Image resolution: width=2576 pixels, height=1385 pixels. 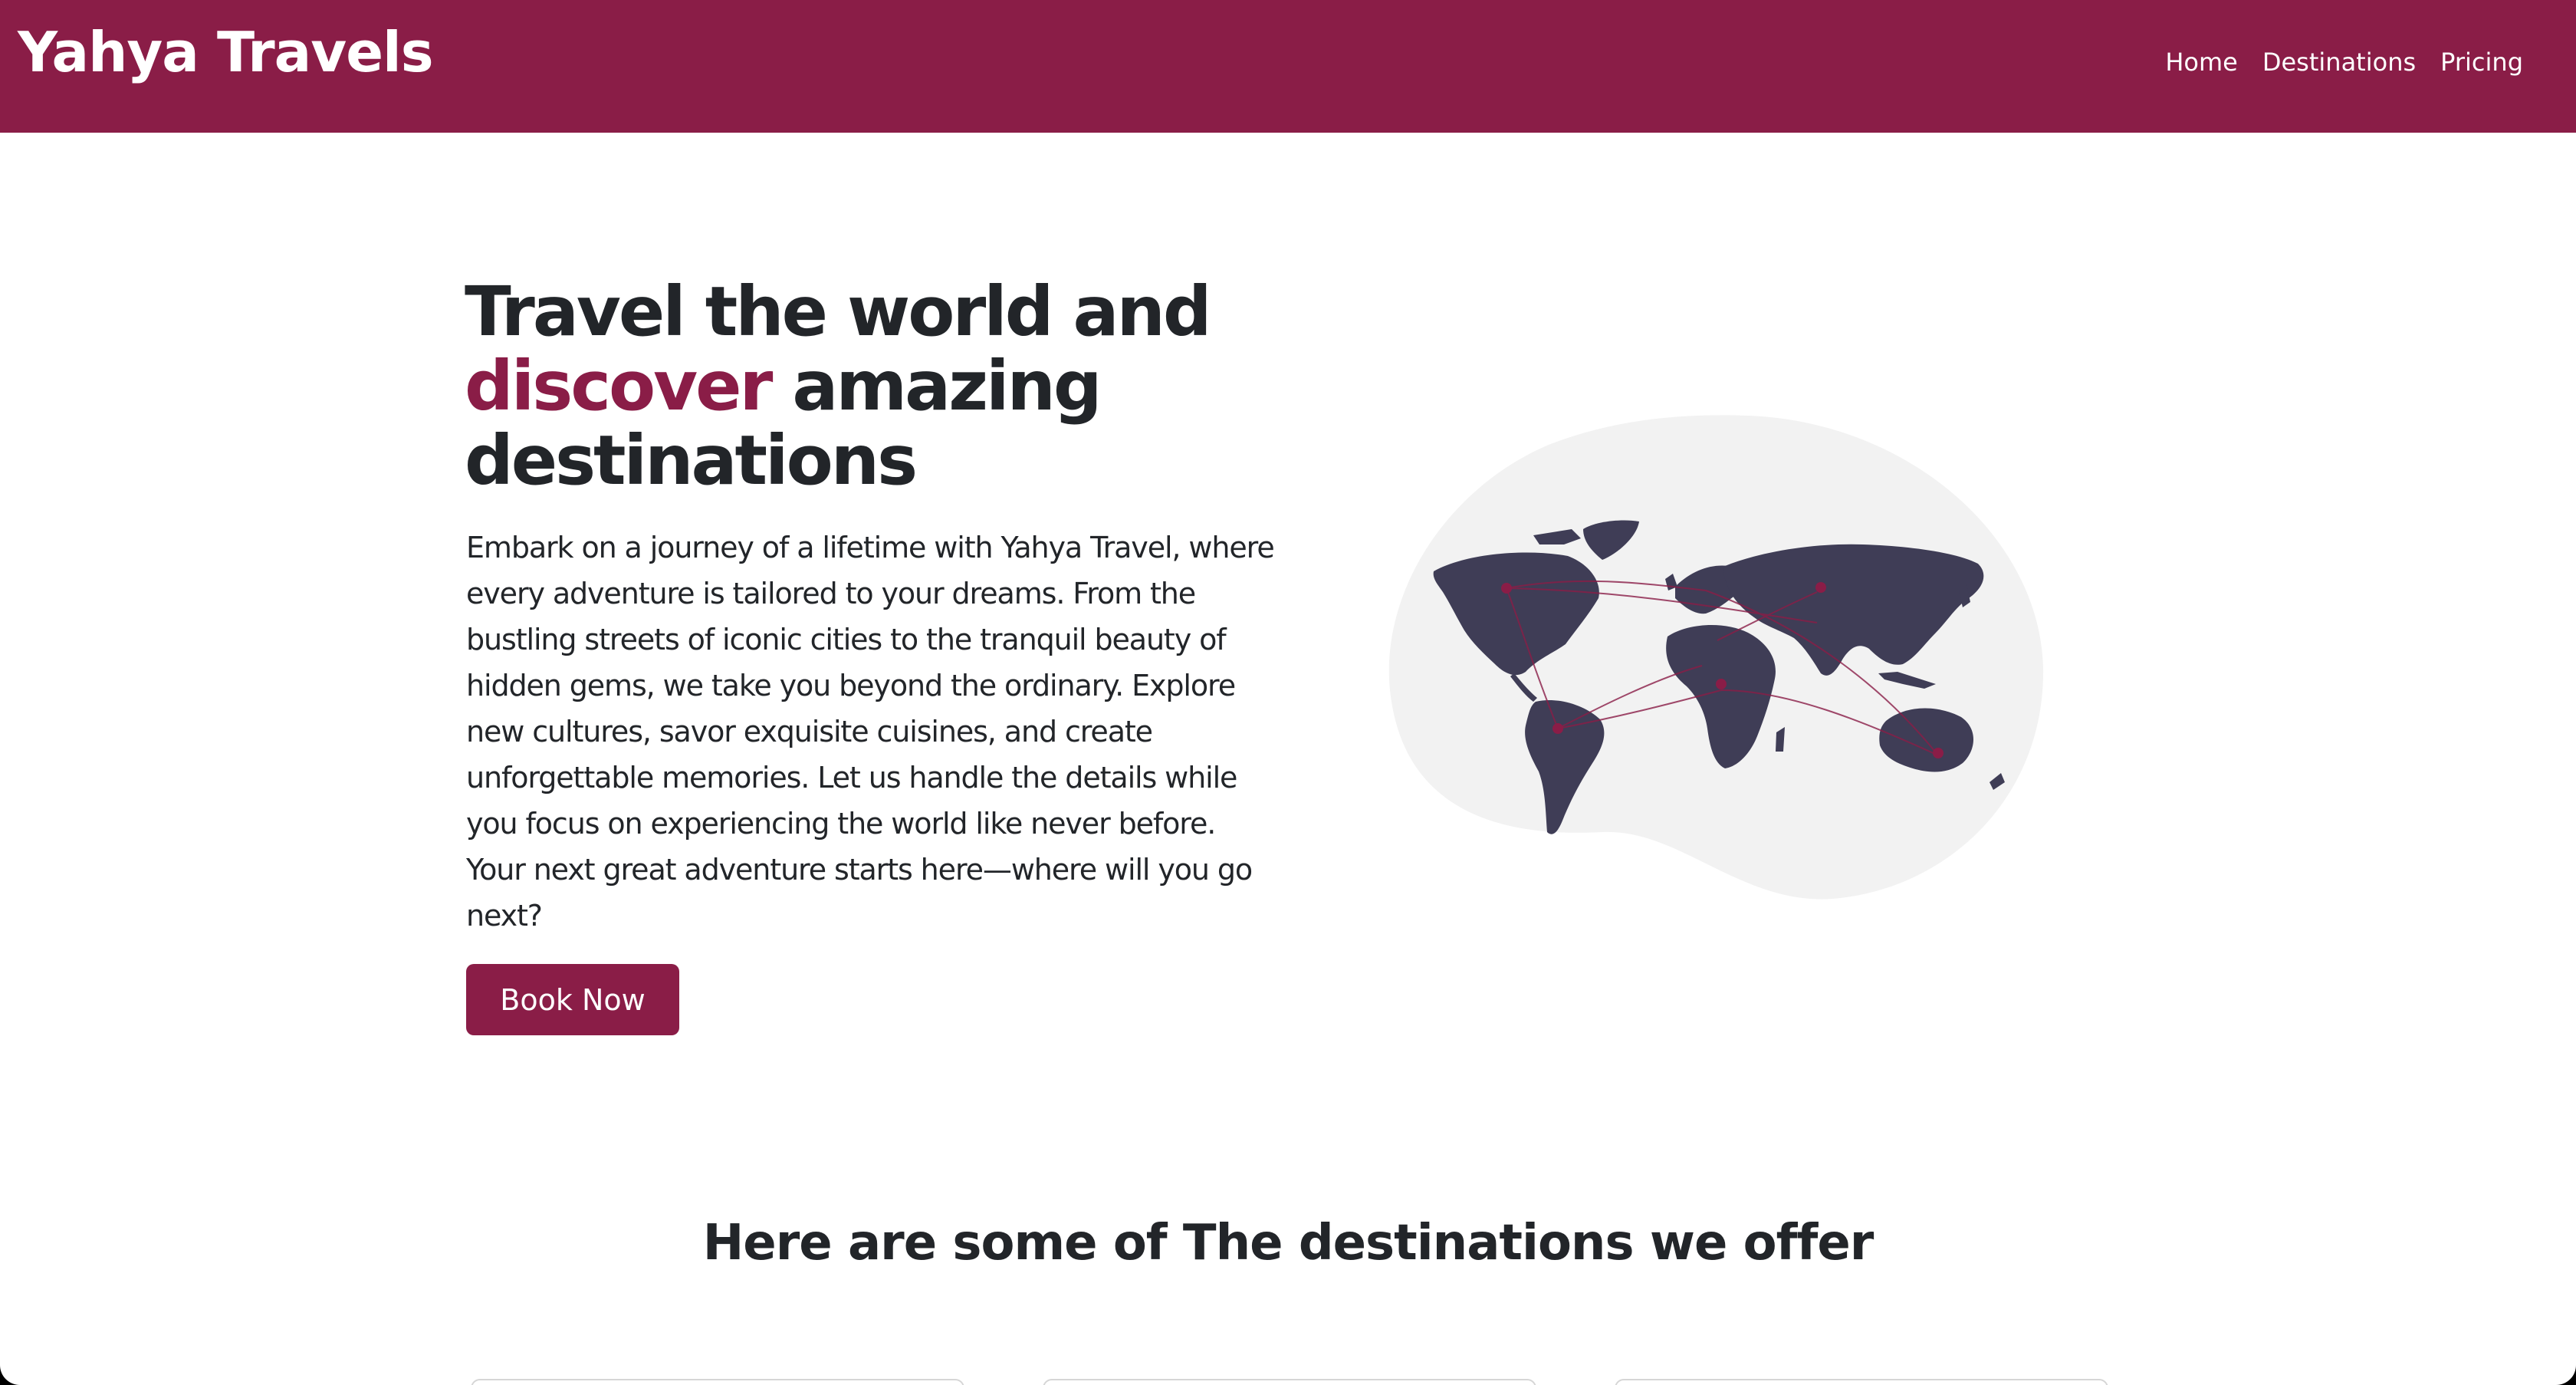 What do you see at coordinates (692, 460) in the screenshot?
I see `hero-title-part3: destinations` at bounding box center [692, 460].